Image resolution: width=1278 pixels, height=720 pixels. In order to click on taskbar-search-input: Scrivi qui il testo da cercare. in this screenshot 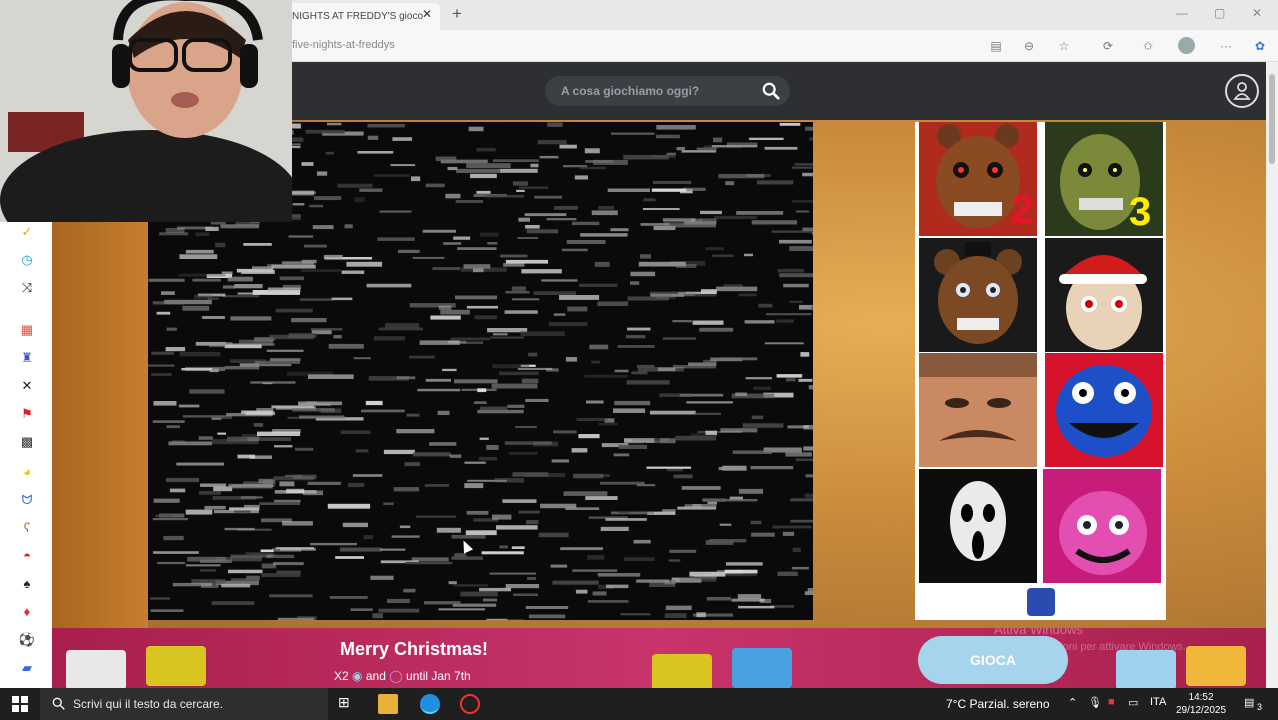, I will do `click(148, 704)`.